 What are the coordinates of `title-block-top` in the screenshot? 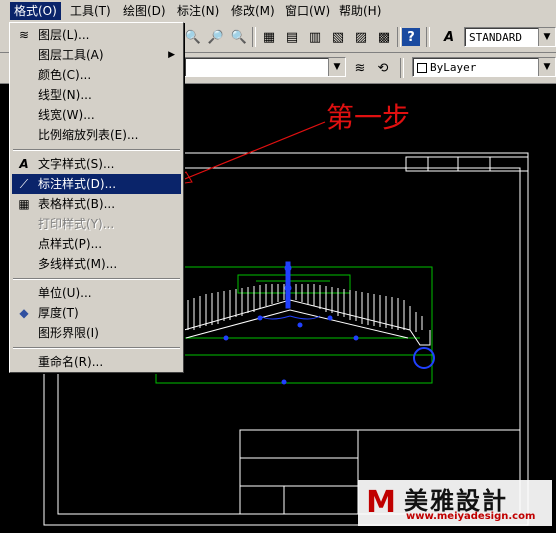 It's located at (467, 164).